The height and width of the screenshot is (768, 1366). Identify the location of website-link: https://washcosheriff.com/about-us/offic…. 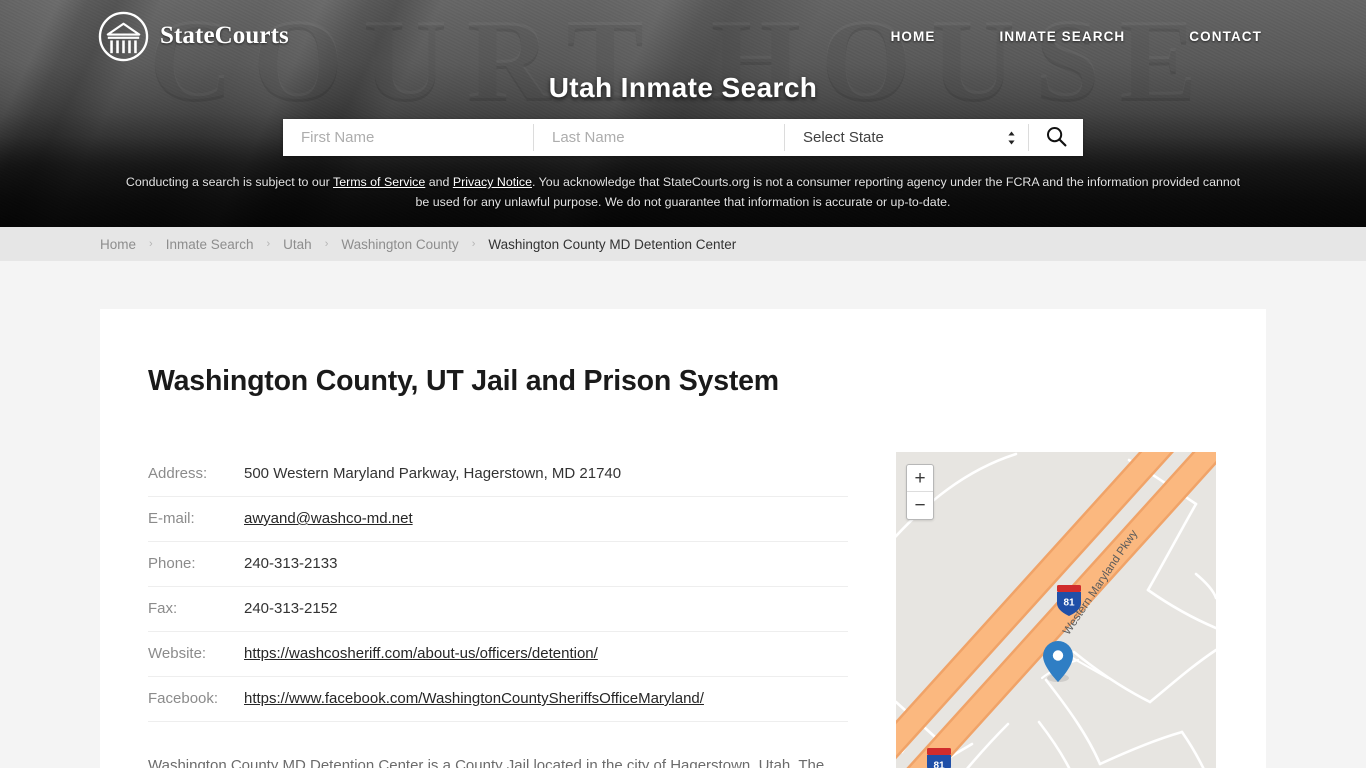
(421, 653).